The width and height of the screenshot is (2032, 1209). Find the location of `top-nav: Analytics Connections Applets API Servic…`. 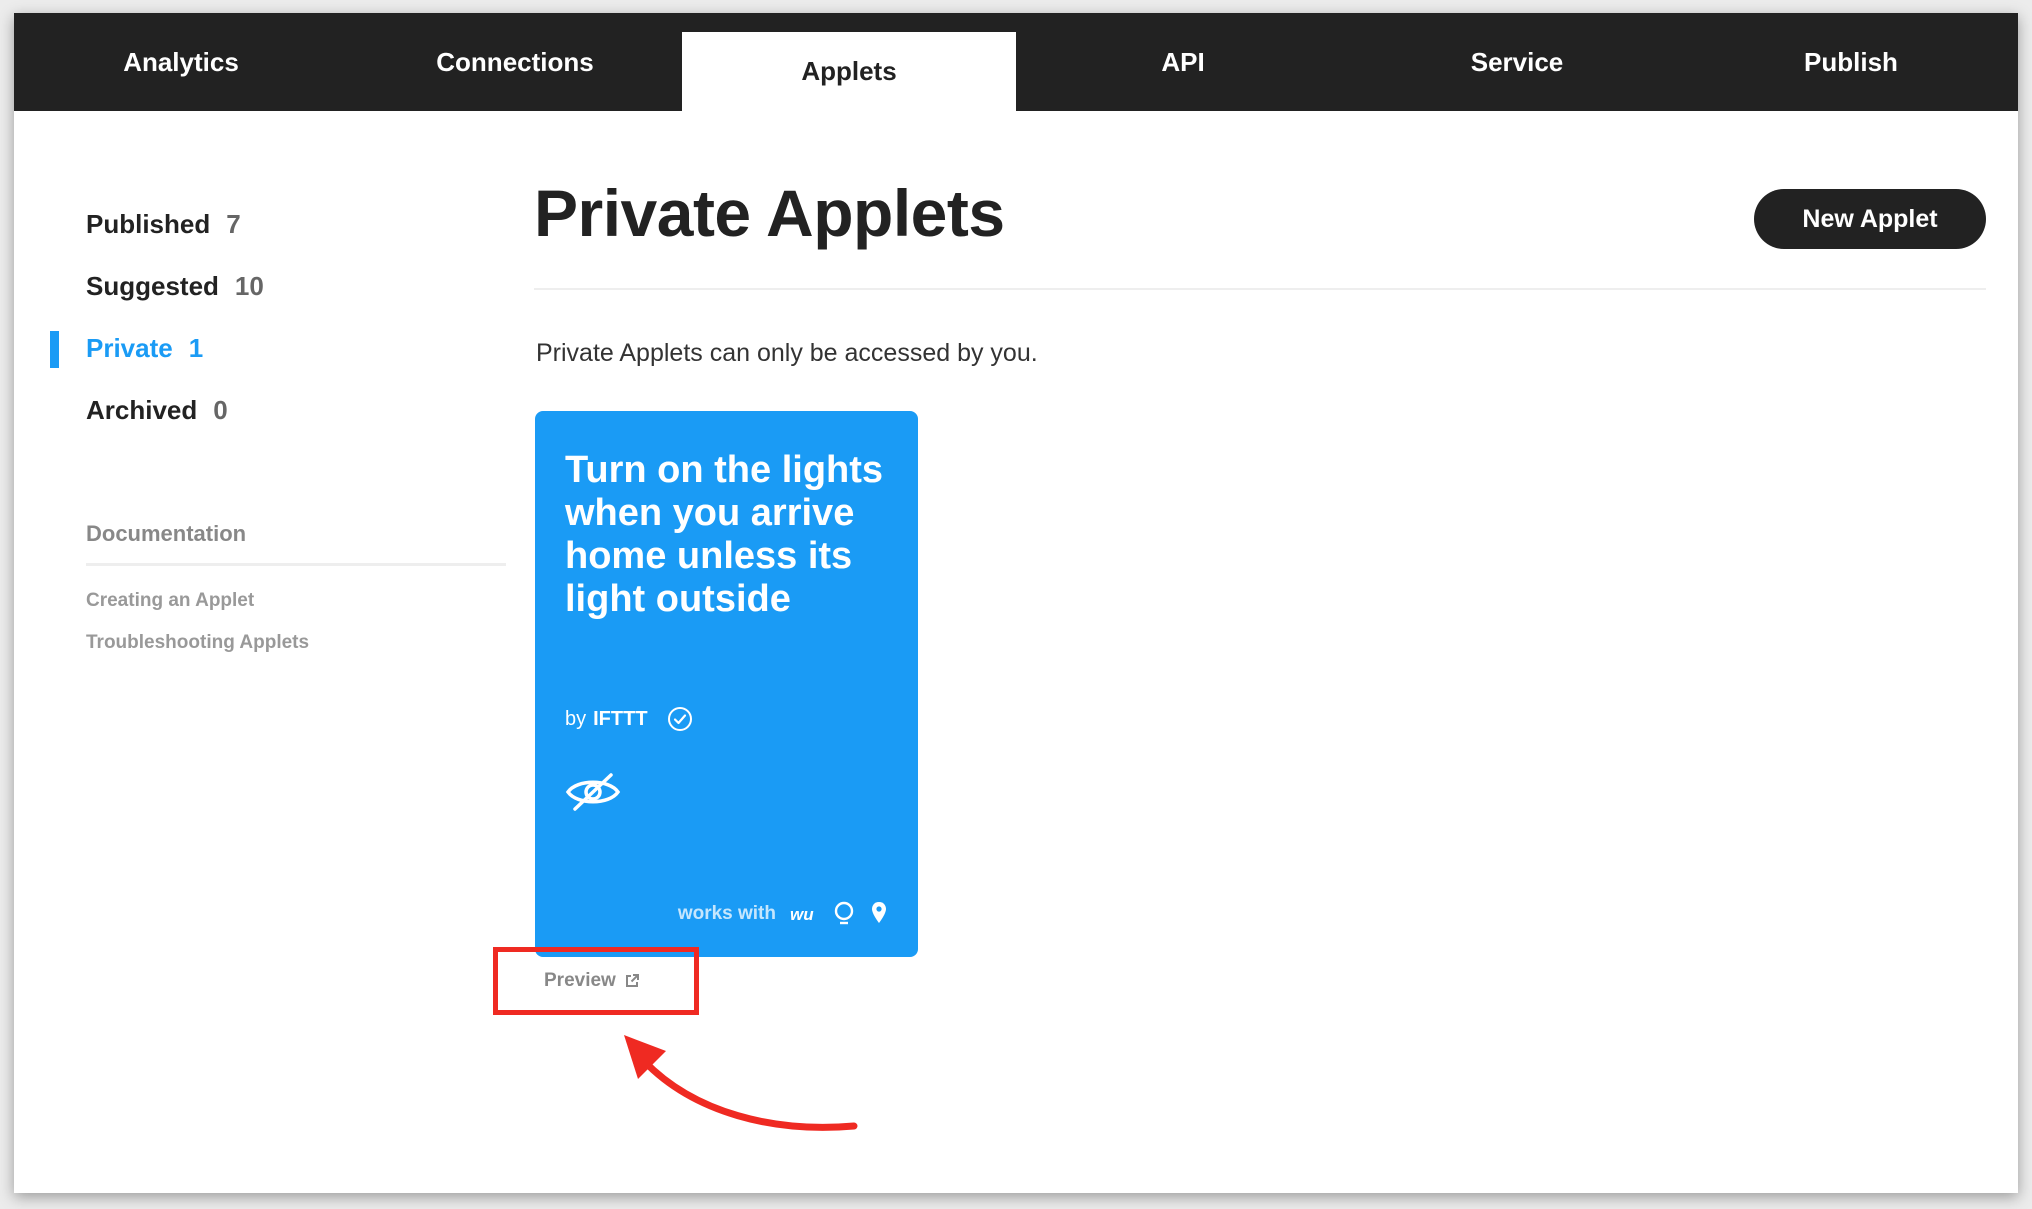

top-nav: Analytics Connections Applets API Servic… is located at coordinates (1016, 62).